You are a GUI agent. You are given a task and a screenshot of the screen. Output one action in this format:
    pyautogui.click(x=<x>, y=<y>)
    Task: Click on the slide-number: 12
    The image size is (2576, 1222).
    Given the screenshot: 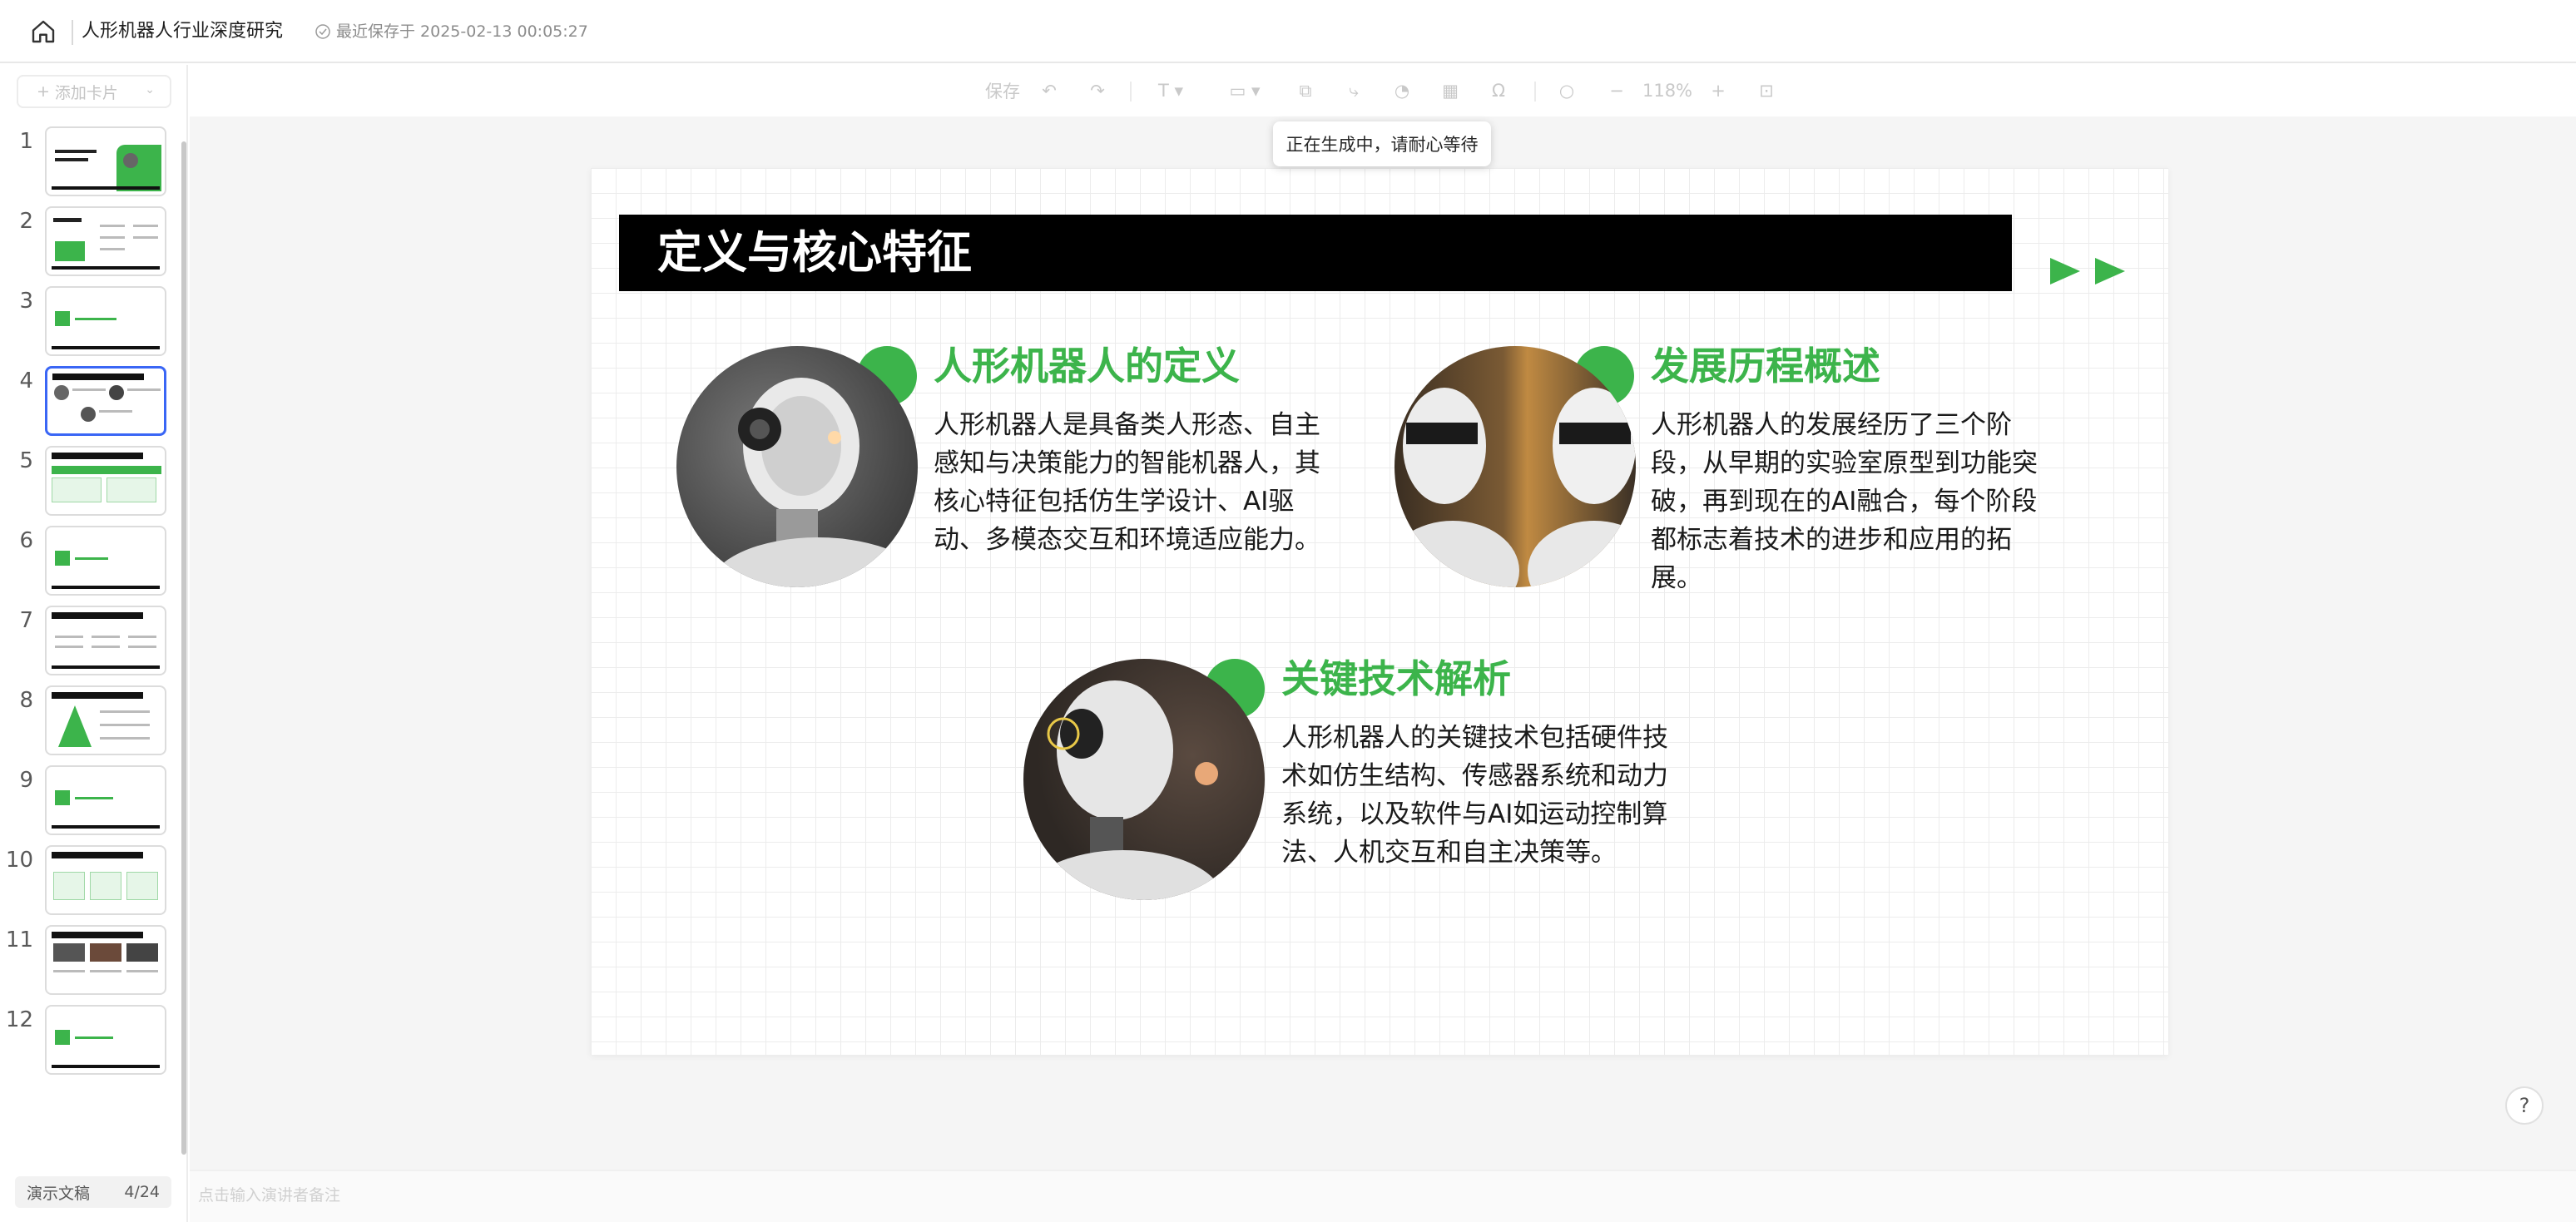 What is the action you would take?
    pyautogui.click(x=19, y=1019)
    